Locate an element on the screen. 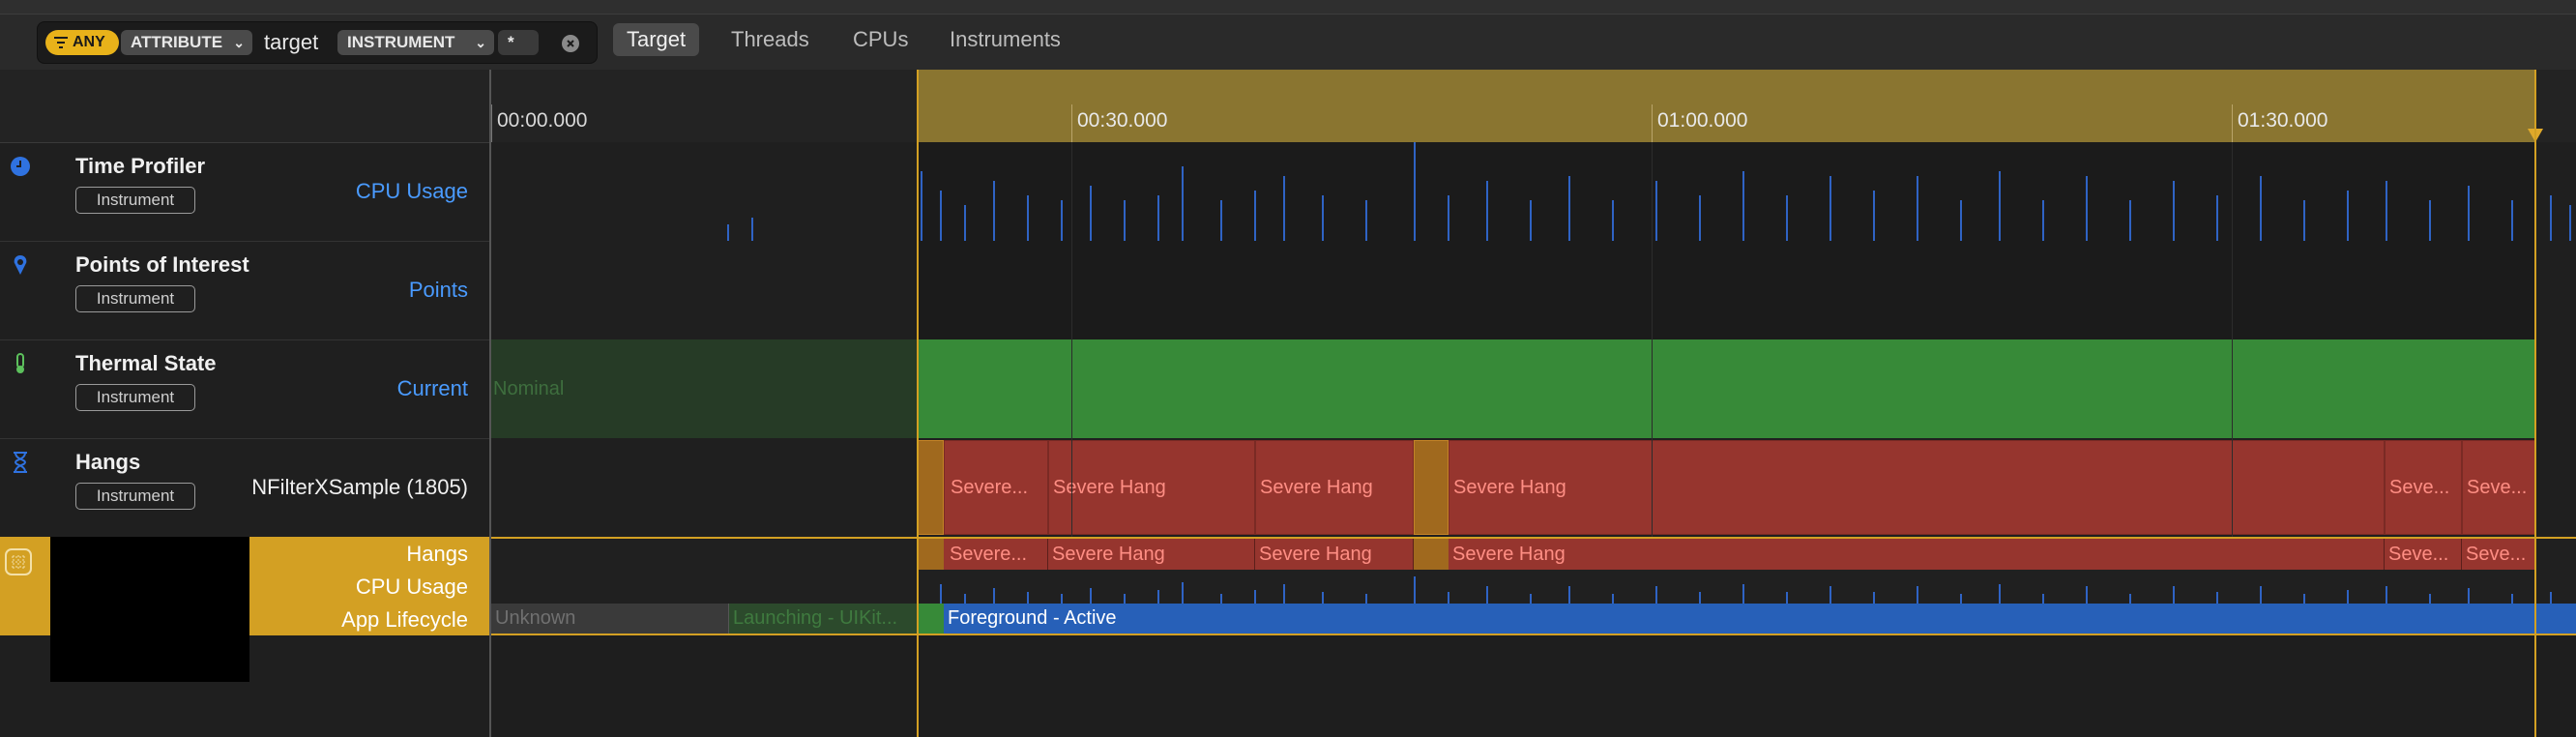 The image size is (2576, 737). clock-icon is located at coordinates (20, 166).